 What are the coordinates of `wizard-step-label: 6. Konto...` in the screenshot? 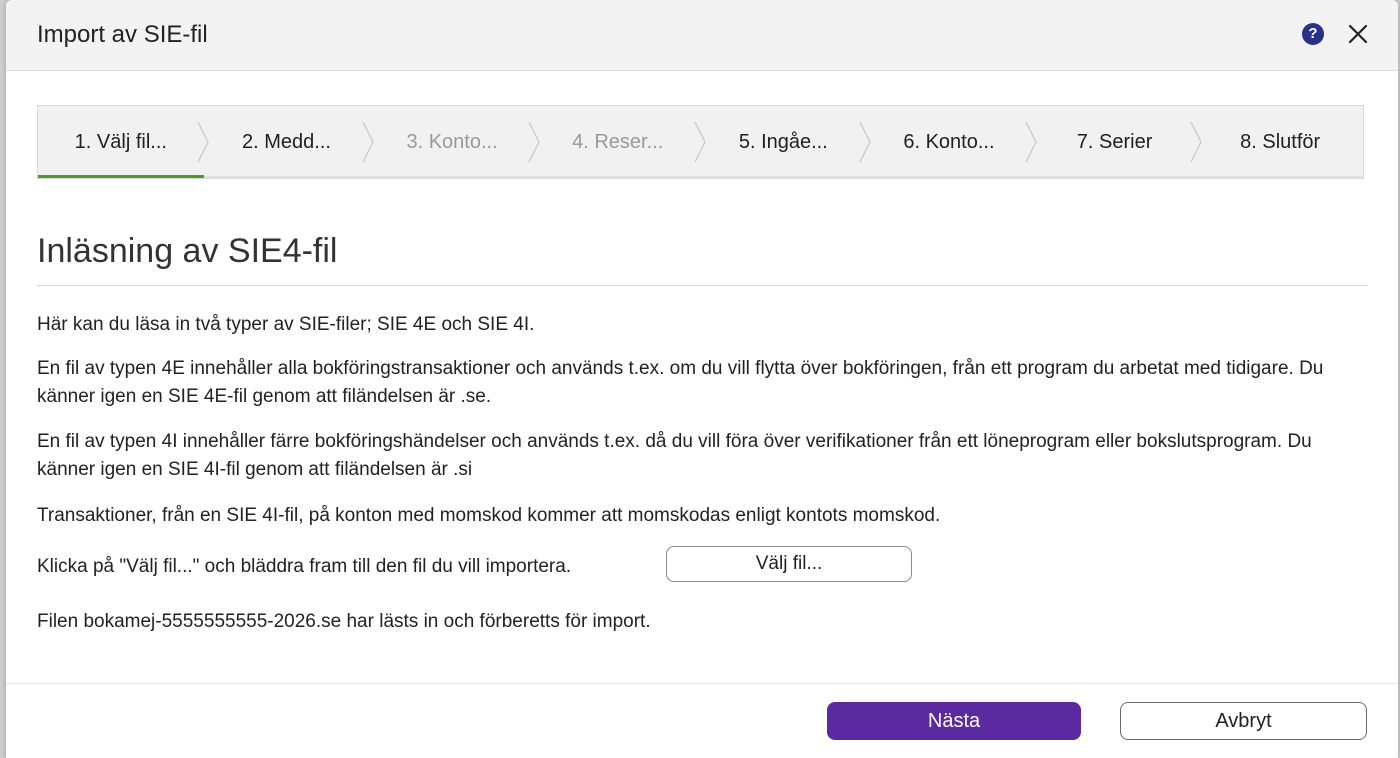 It's located at (949, 142).